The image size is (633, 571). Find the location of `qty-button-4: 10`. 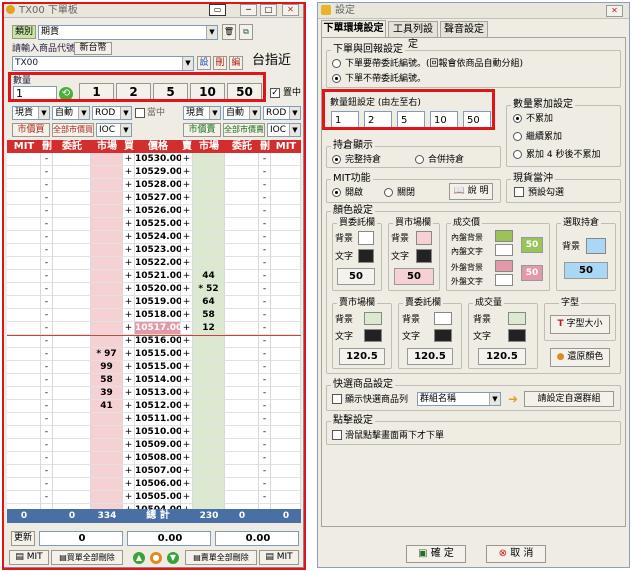

qty-button-4: 10 is located at coordinates (207, 92).